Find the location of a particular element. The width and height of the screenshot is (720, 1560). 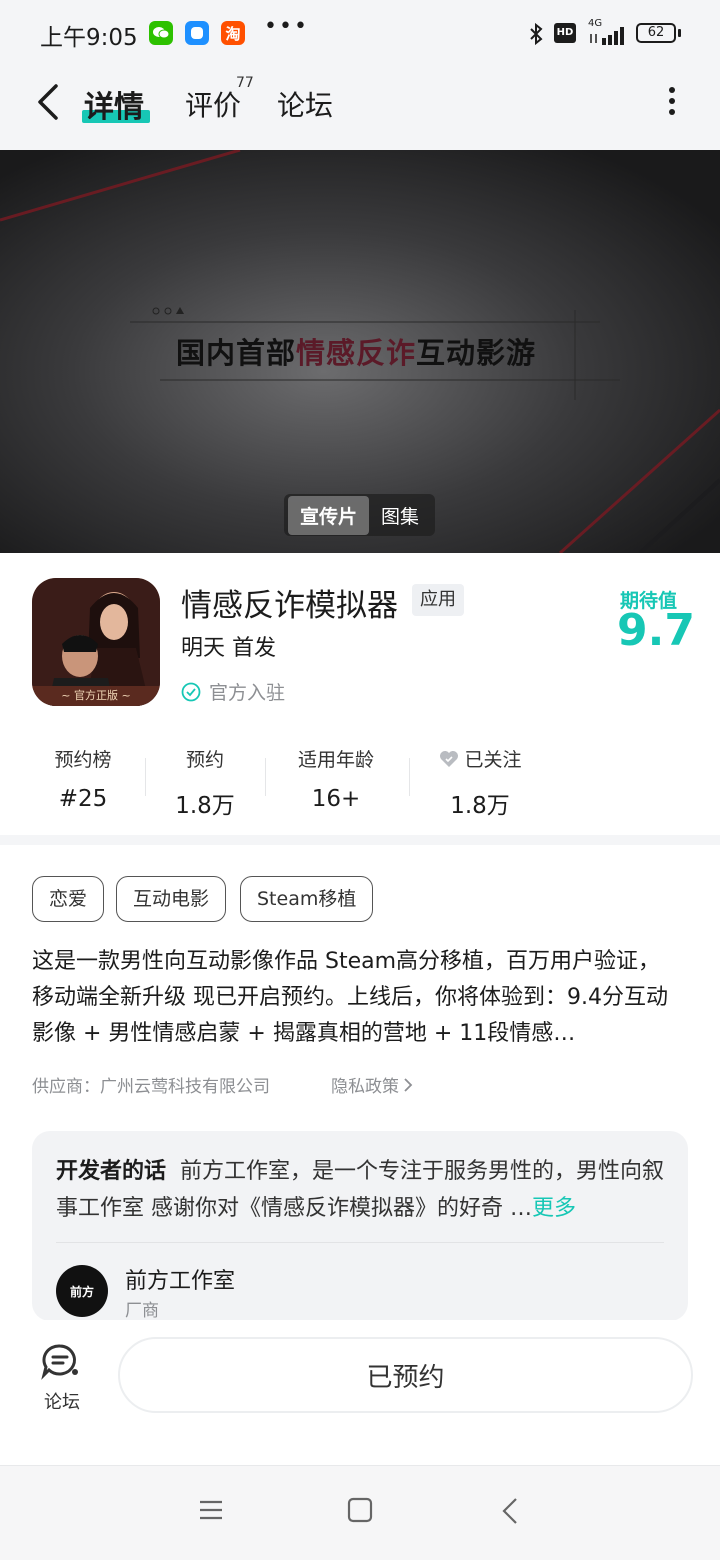

more-notifications-icon: ••• is located at coordinates (286, 26).